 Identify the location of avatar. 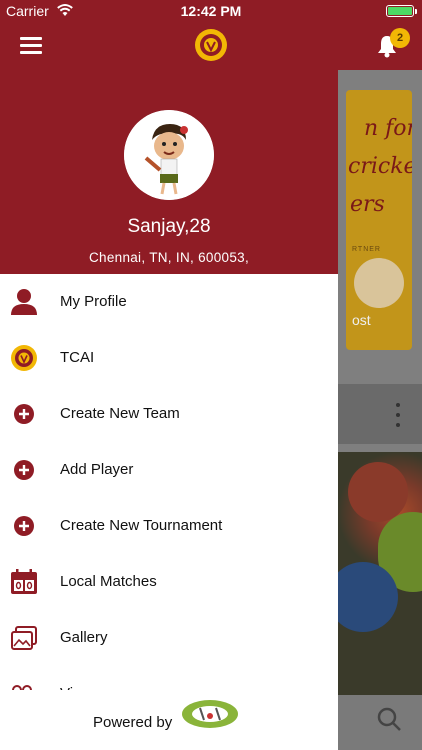
(169, 155).